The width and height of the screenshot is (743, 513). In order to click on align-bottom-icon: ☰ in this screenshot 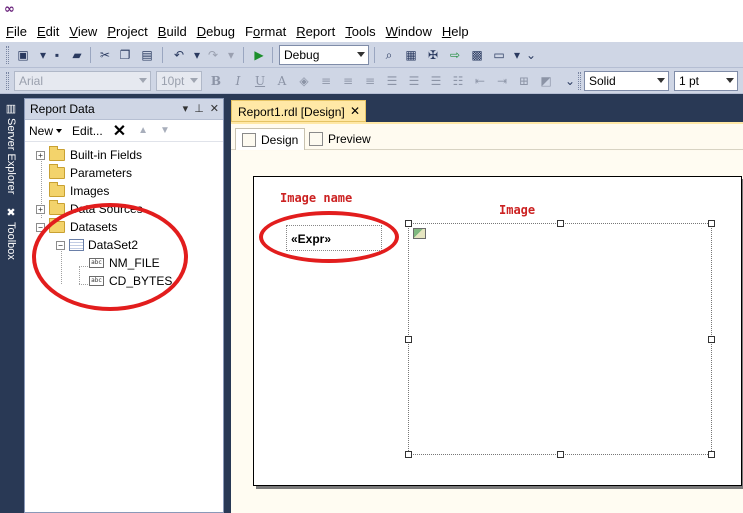, I will do `click(436, 81)`.